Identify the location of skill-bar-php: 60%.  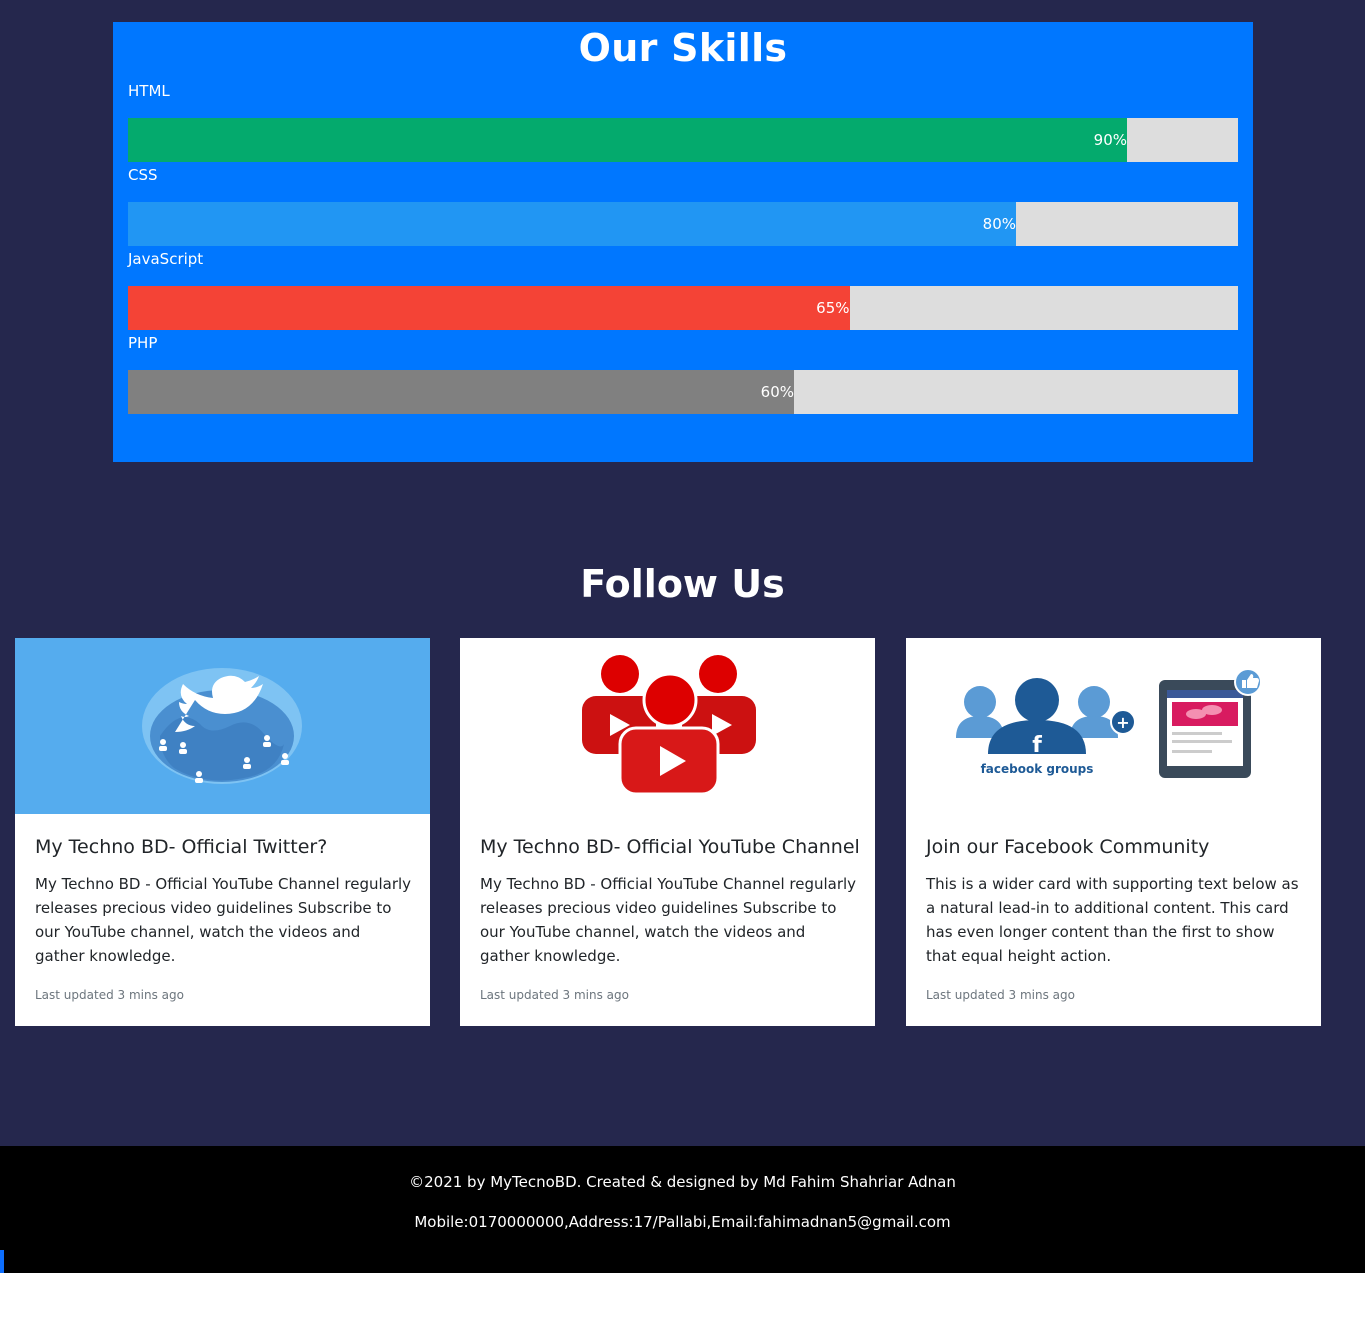
(683, 392).